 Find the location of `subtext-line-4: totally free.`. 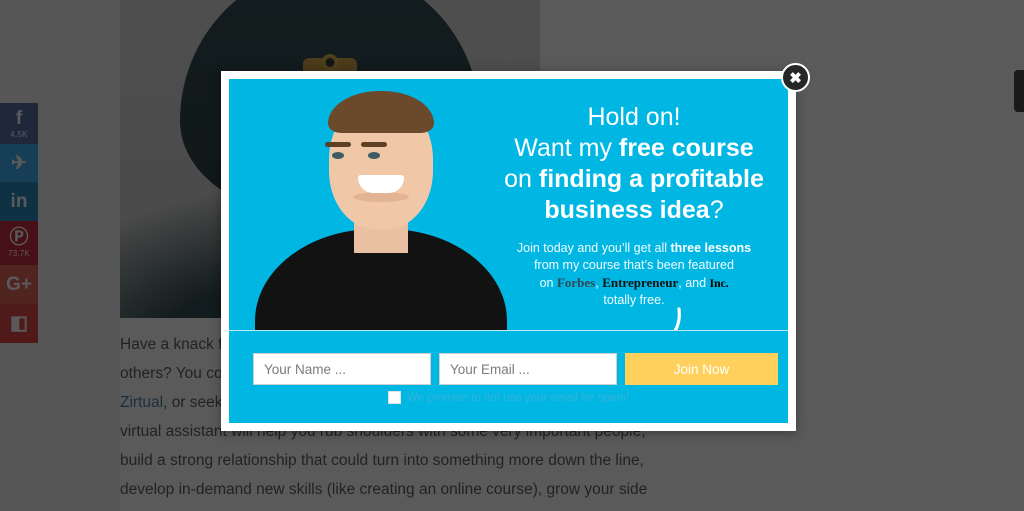

subtext-line-4: totally free. is located at coordinates (634, 300).